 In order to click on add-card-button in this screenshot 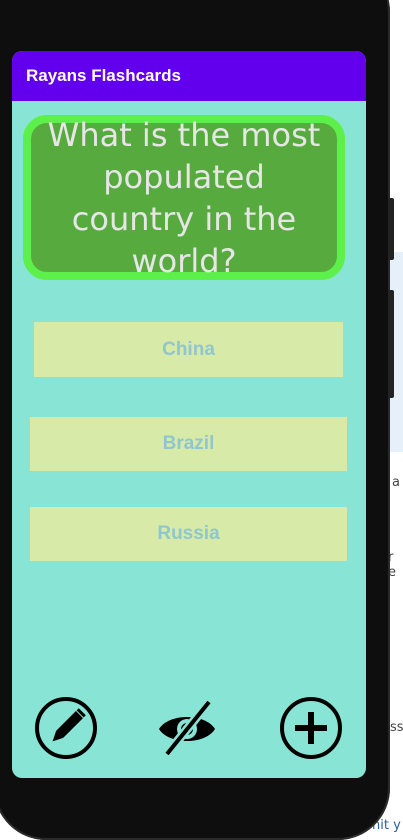, I will do `click(311, 728)`.